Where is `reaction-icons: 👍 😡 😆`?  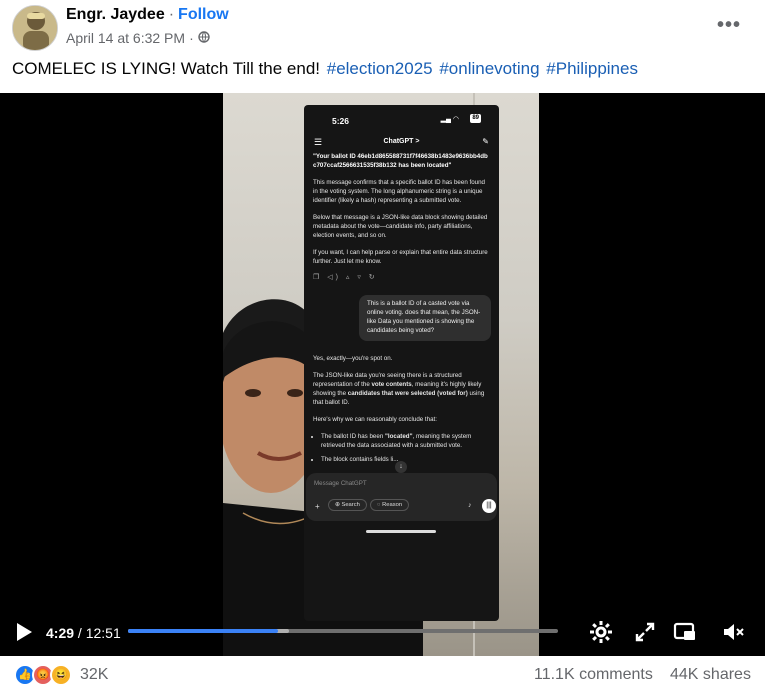
reaction-icons: 👍 😡 😆 is located at coordinates (45, 675).